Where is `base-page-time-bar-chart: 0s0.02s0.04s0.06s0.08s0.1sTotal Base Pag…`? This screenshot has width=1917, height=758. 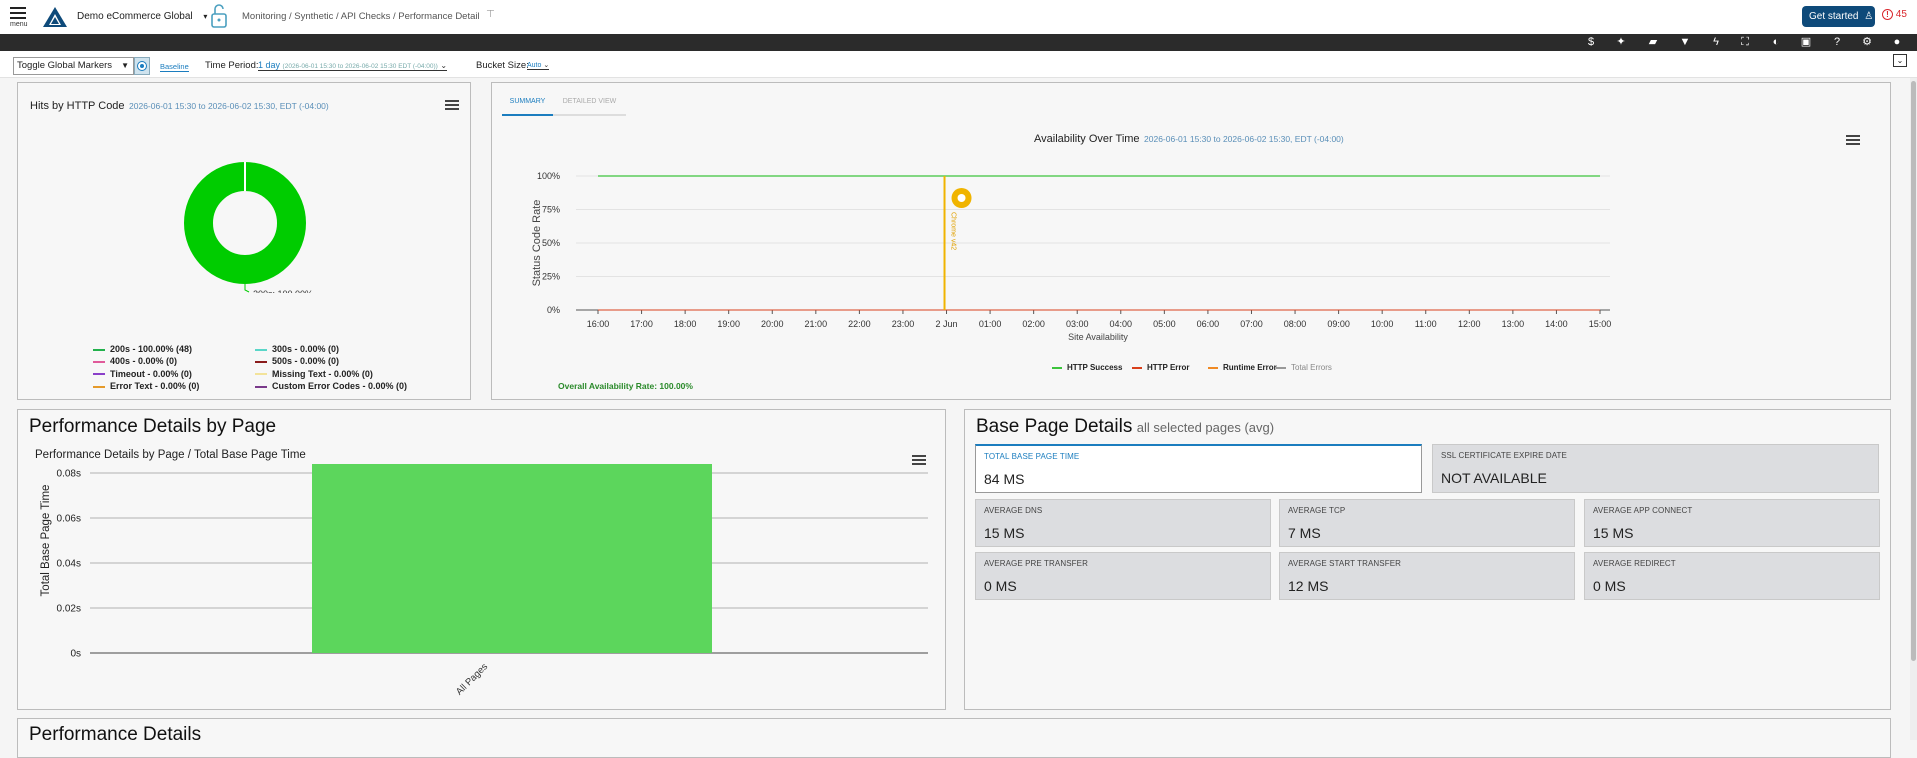
base-page-time-bar-chart: 0s0.02s0.04s0.06s0.08s0.1sTotal Base Pag… is located at coordinates (484, 581).